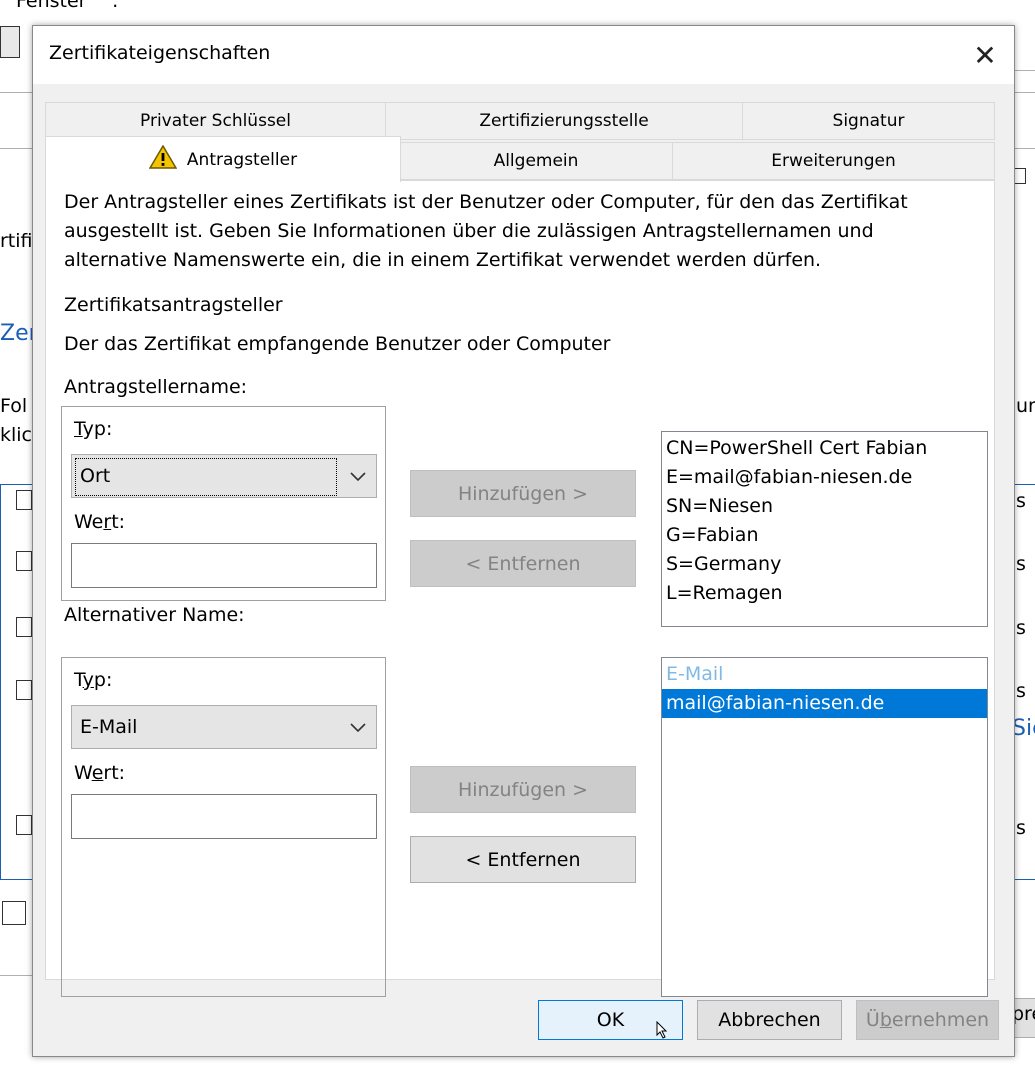 The width and height of the screenshot is (1035, 1080). I want to click on list-item: CN=PowerShell Cert Fabian, so click(824, 448).